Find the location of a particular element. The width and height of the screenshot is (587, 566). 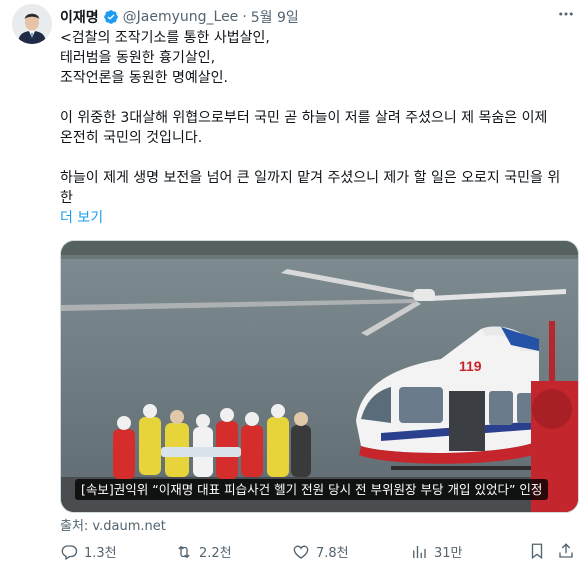

reply-icon is located at coordinates (69, 552).